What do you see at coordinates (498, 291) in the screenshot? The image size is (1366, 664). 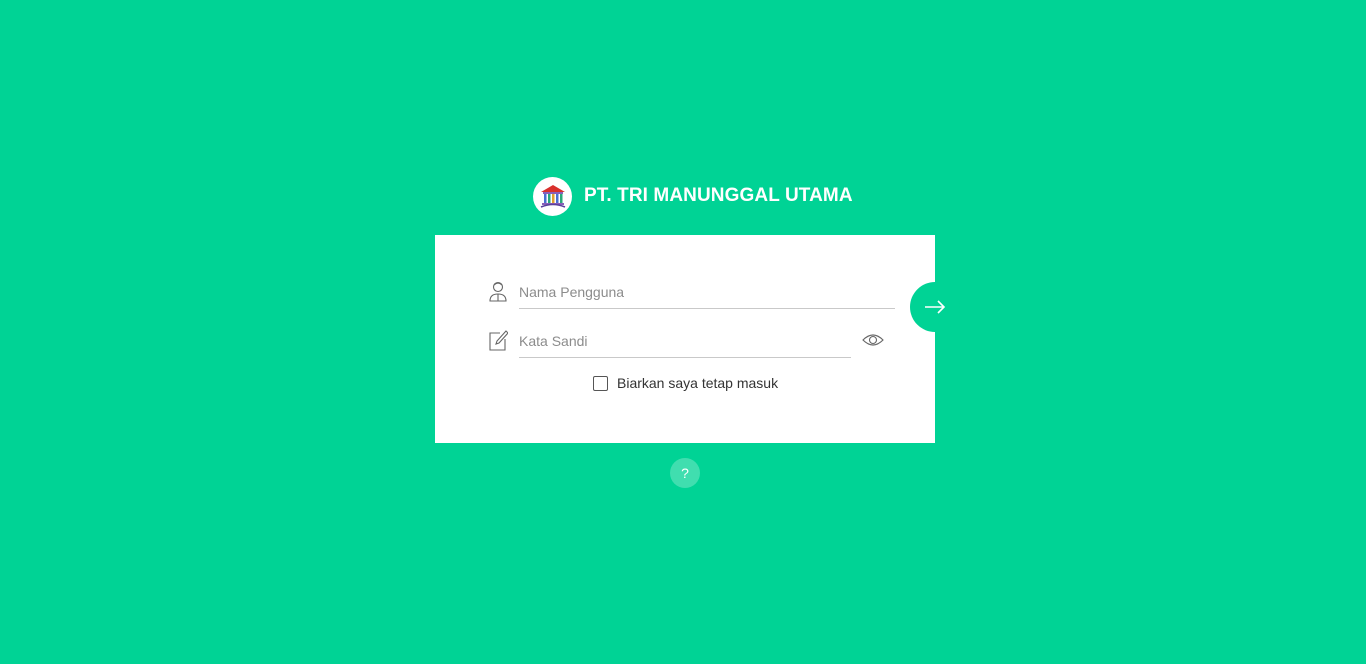 I see `user-icon` at bounding box center [498, 291].